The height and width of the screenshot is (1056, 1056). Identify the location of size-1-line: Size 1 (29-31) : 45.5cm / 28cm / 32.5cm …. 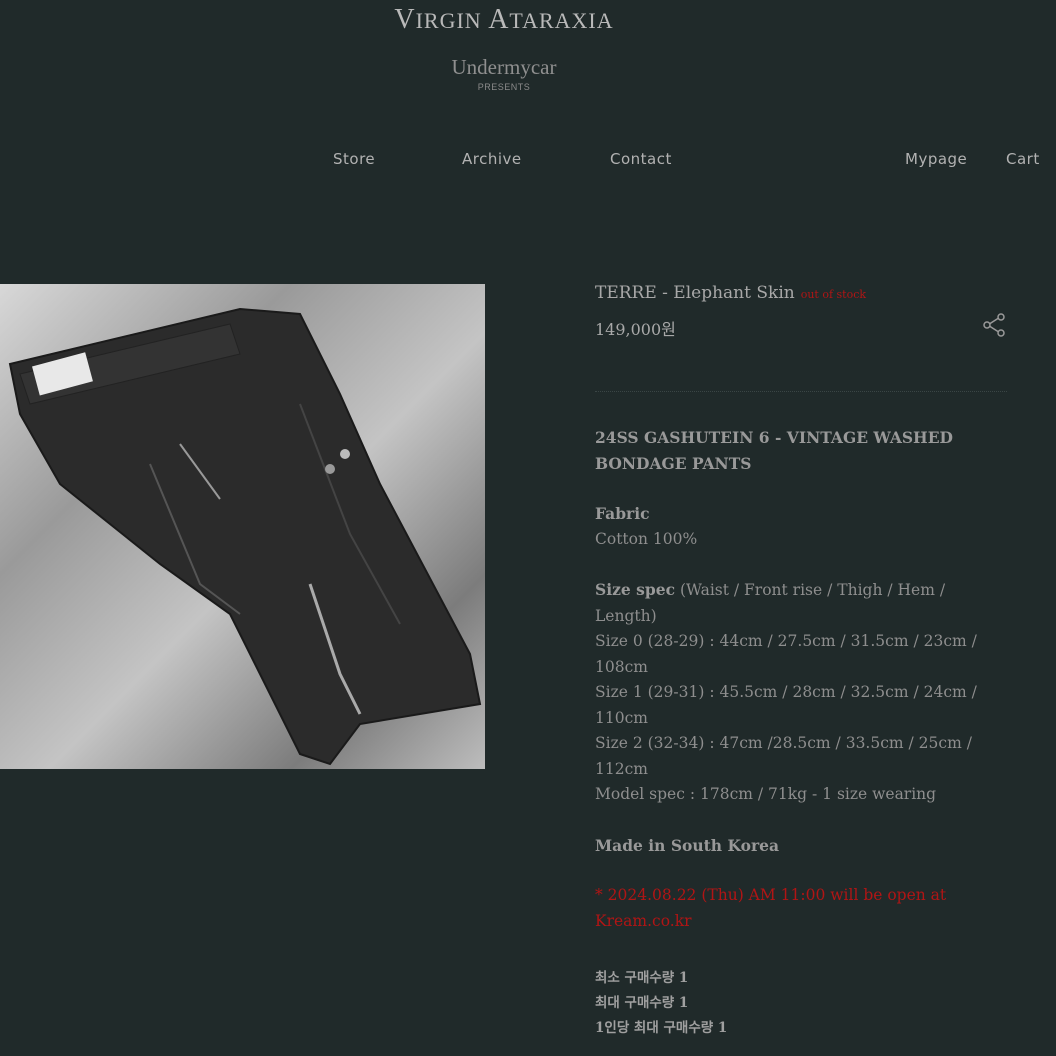
(786, 705).